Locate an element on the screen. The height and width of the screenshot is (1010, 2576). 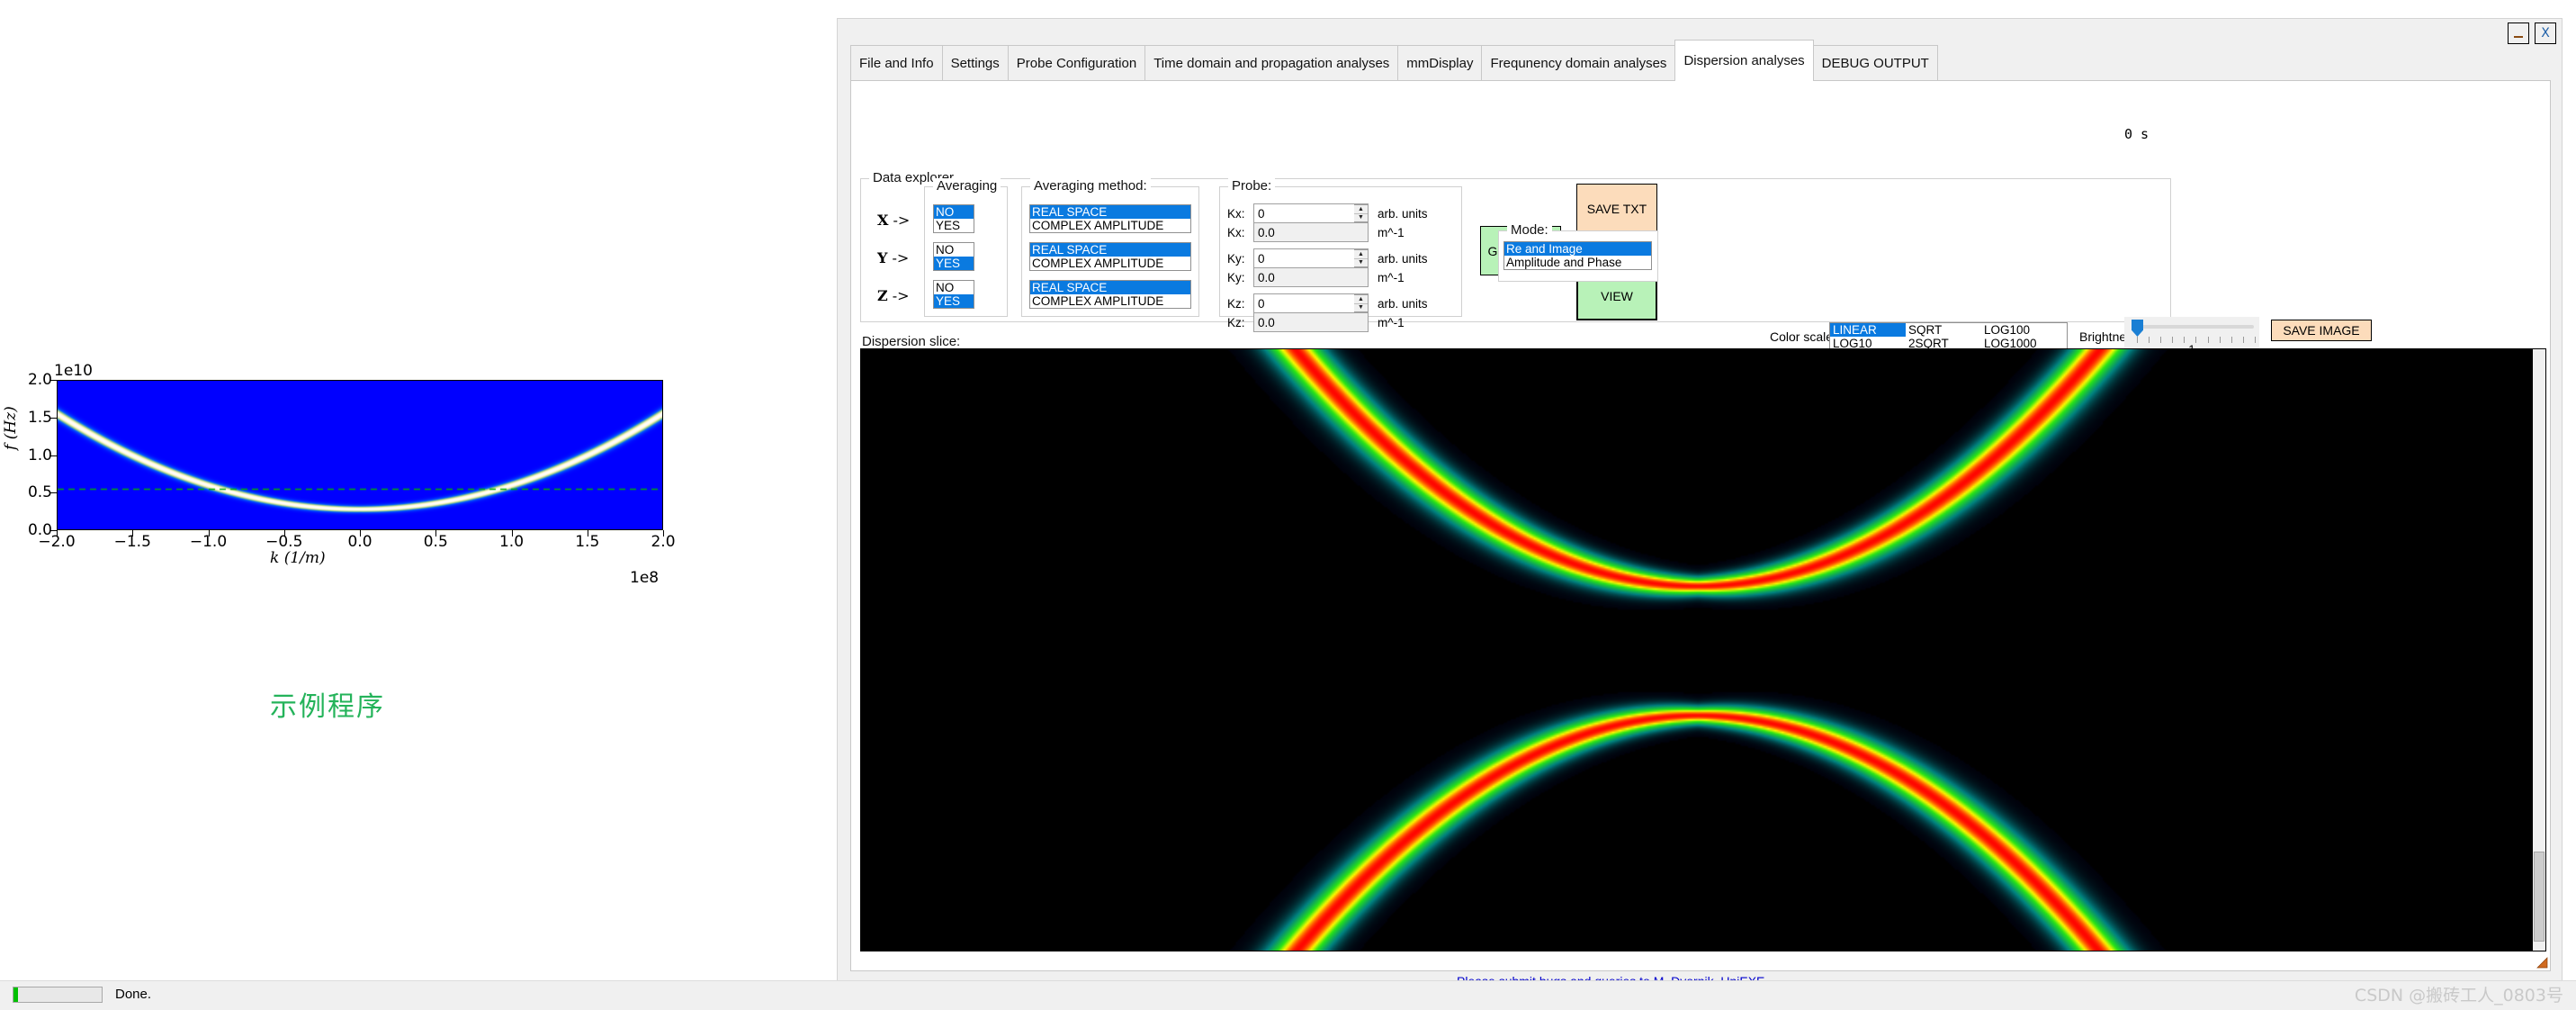
averaging-method-listbox-z: REAL SPACE COMPLEX AMPLITUDE is located at coordinates (1110, 294).